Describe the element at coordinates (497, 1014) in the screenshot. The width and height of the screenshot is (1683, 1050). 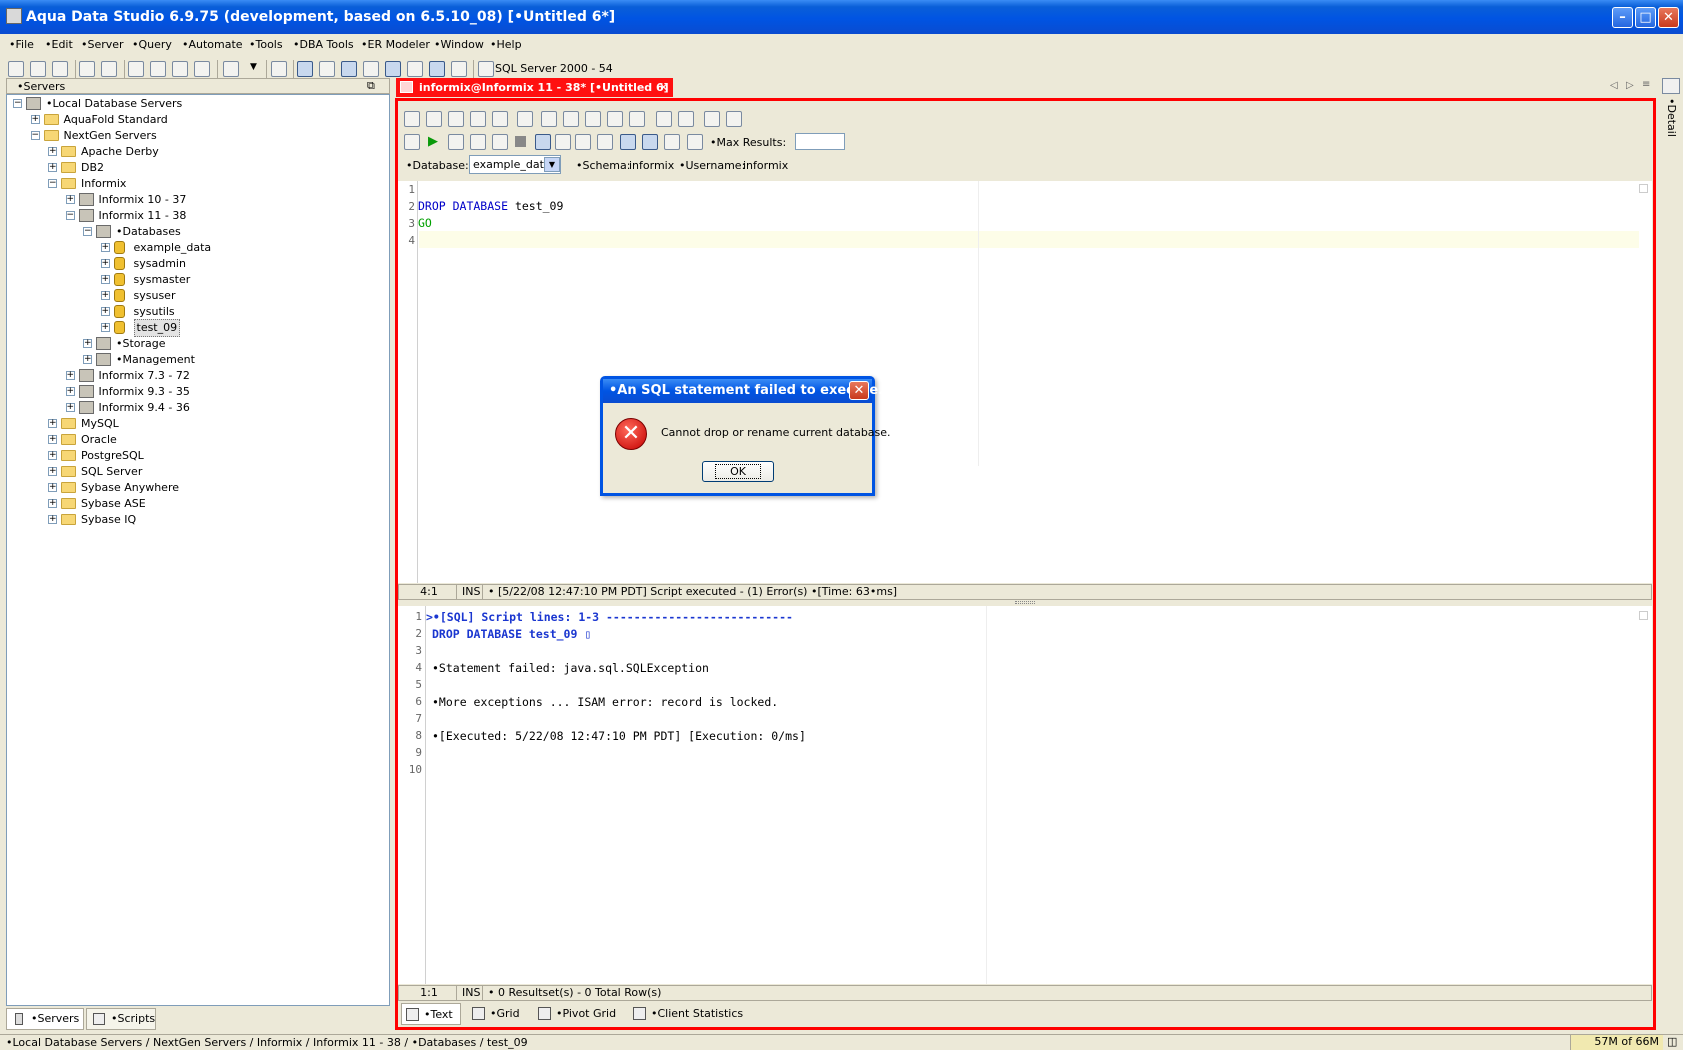
I see `tab-grid: •Grid` at that location.